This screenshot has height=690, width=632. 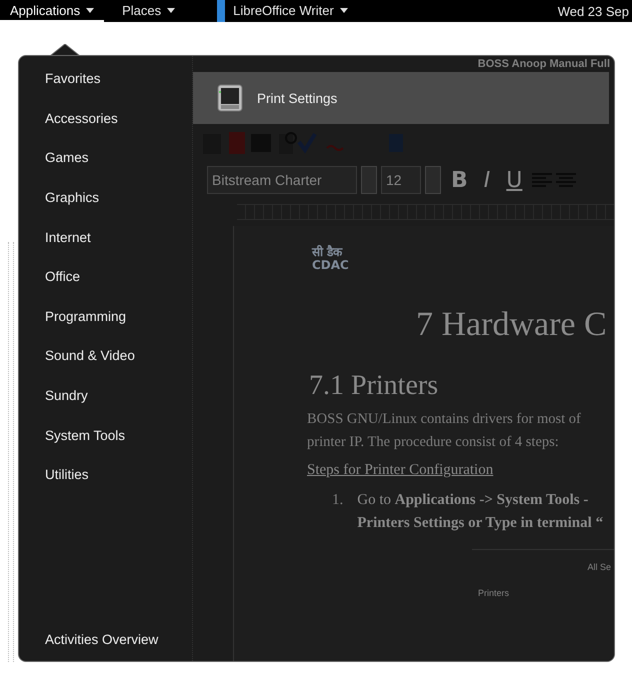 I want to click on list-item-line: Printers Settings or Type in terminal “, so click(x=480, y=524).